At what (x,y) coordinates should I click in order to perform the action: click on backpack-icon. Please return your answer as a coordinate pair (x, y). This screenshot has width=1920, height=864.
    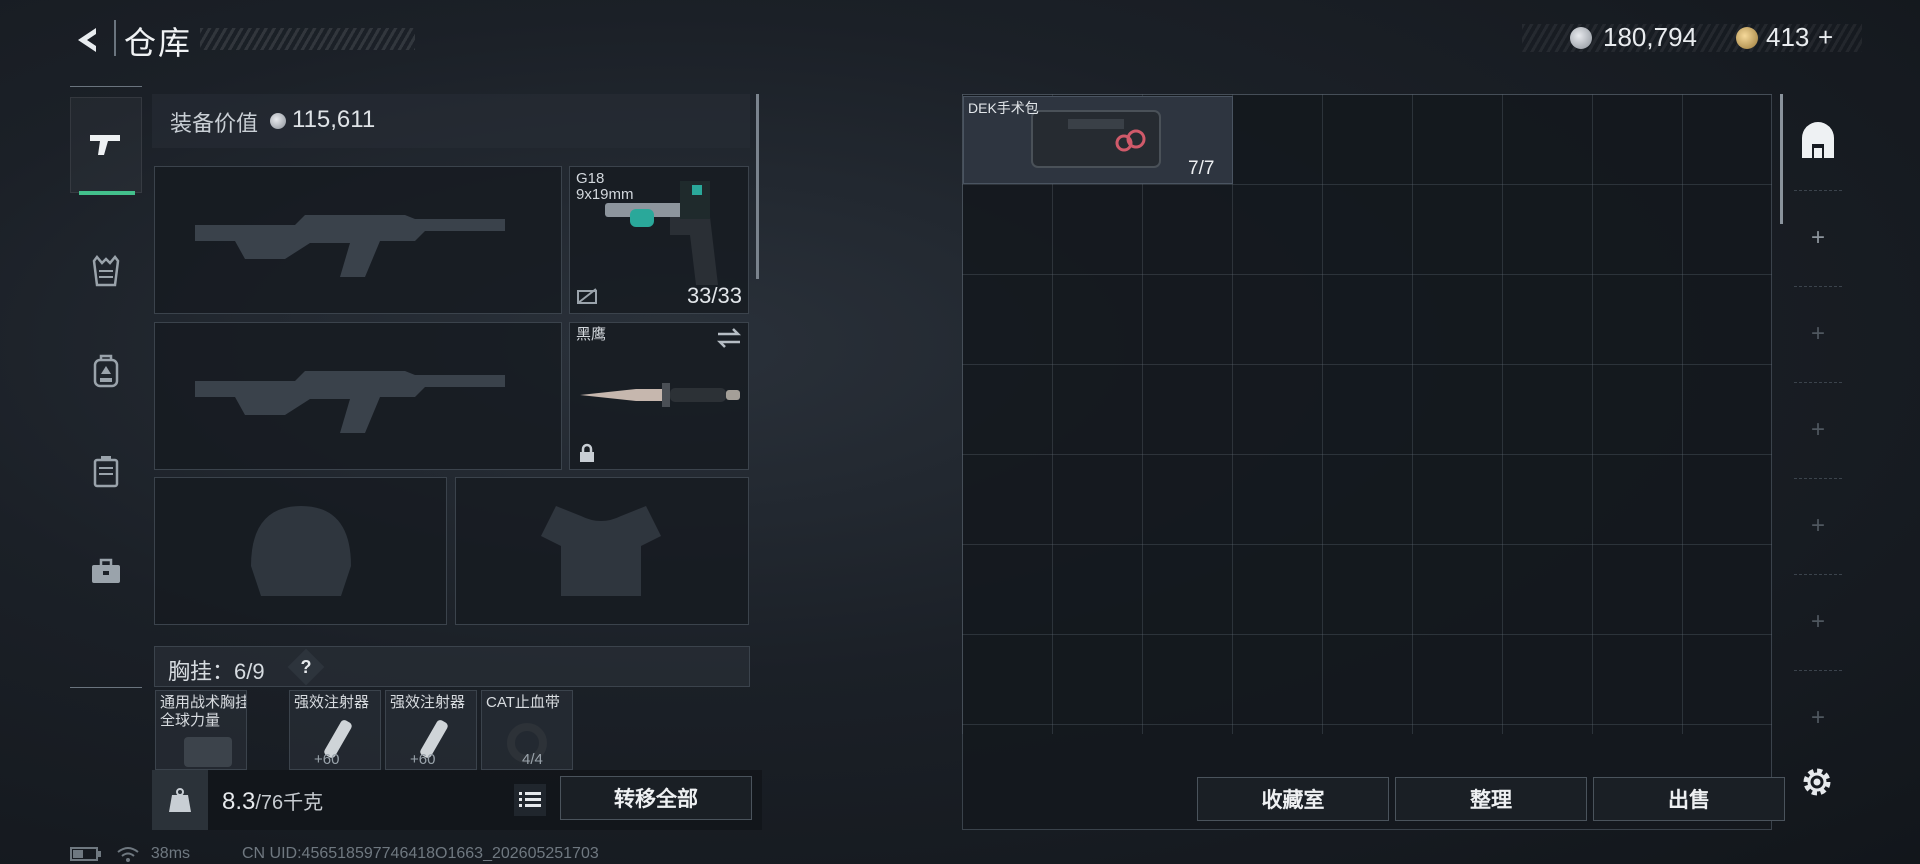
    Looking at the image, I should click on (106, 371).